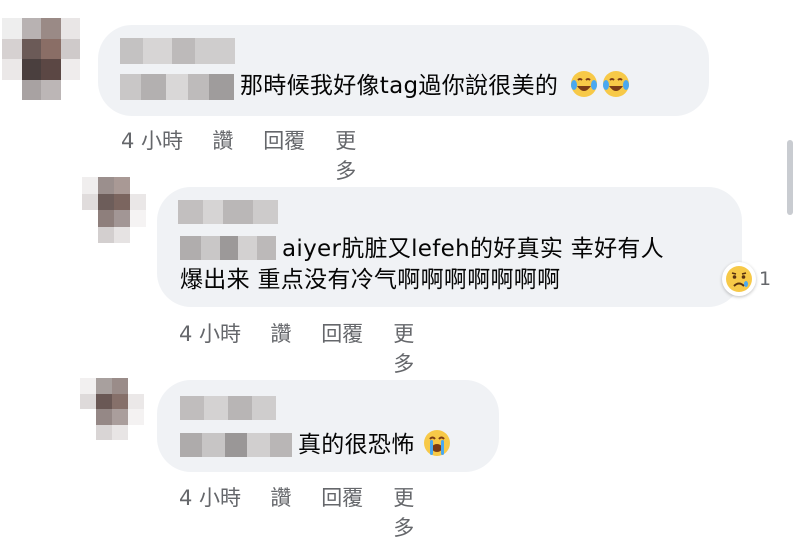 The width and height of the screenshot is (800, 542). I want to click on reaction-summary: 1, so click(746, 279).